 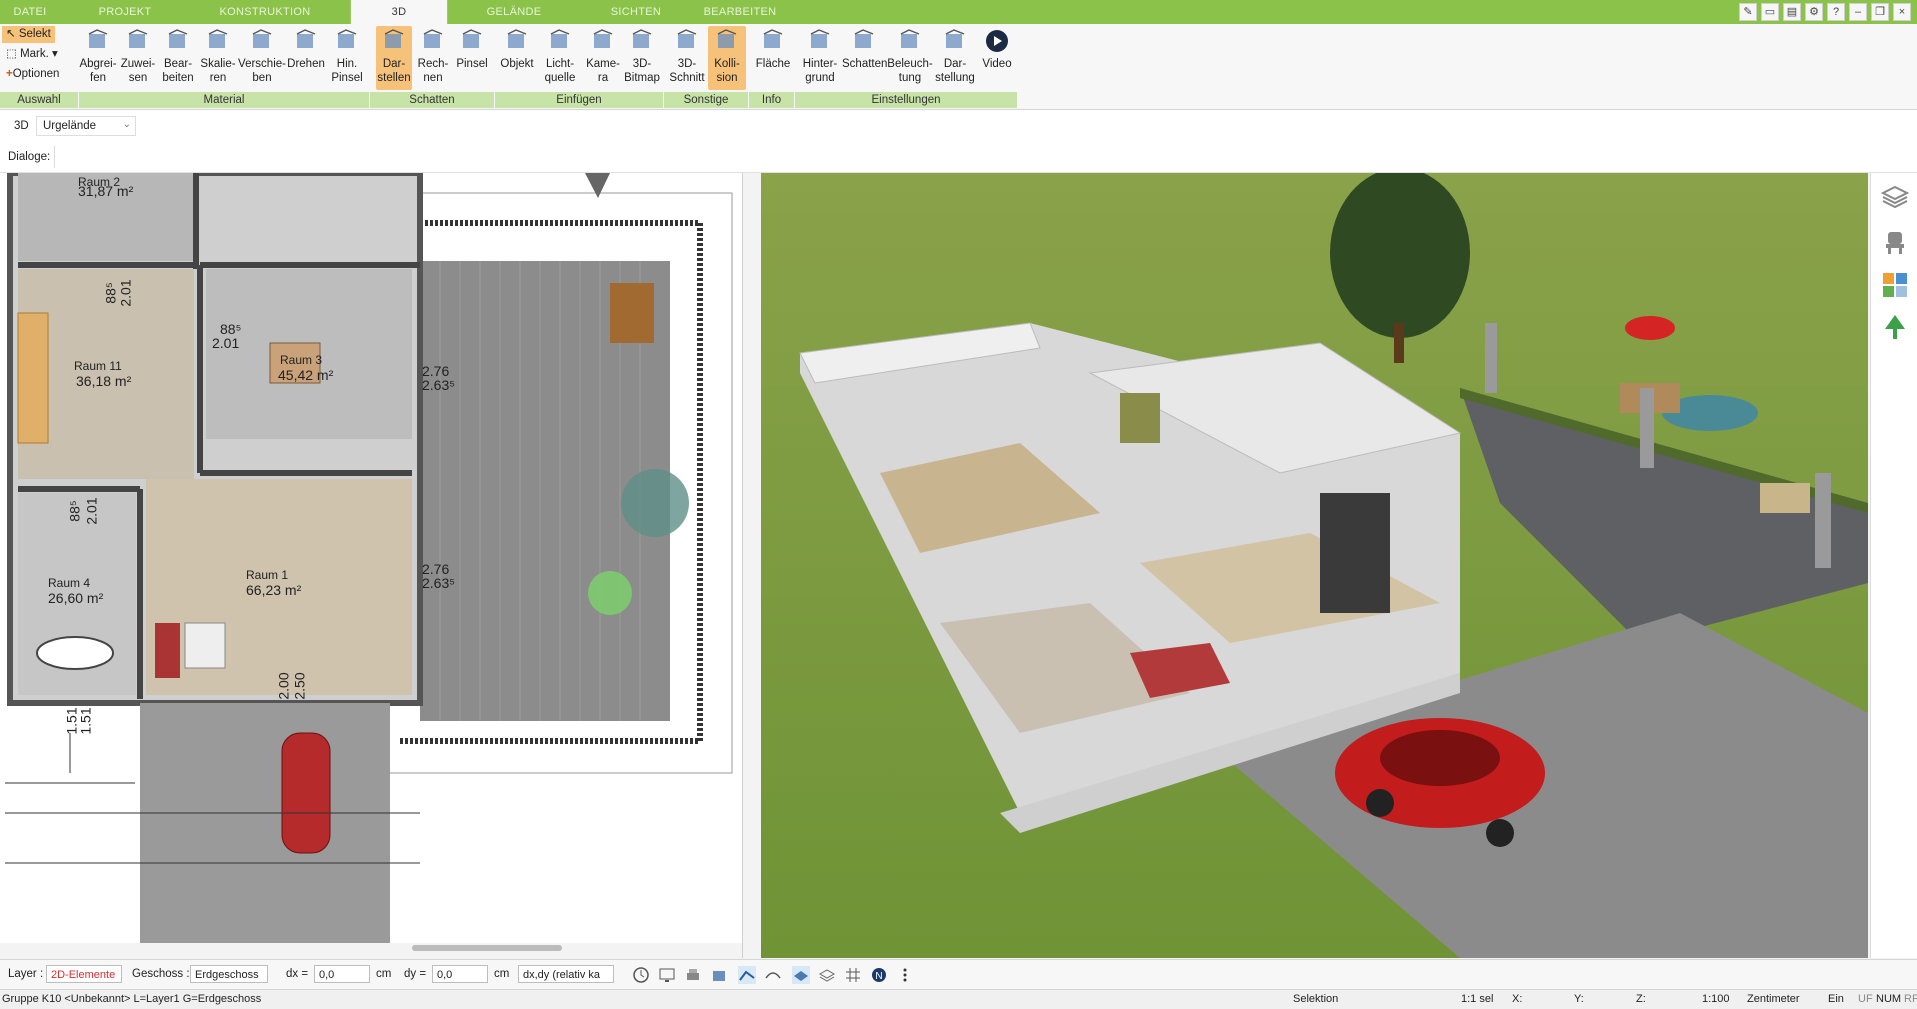 I want to click on tree-icon, so click(x=1895, y=327).